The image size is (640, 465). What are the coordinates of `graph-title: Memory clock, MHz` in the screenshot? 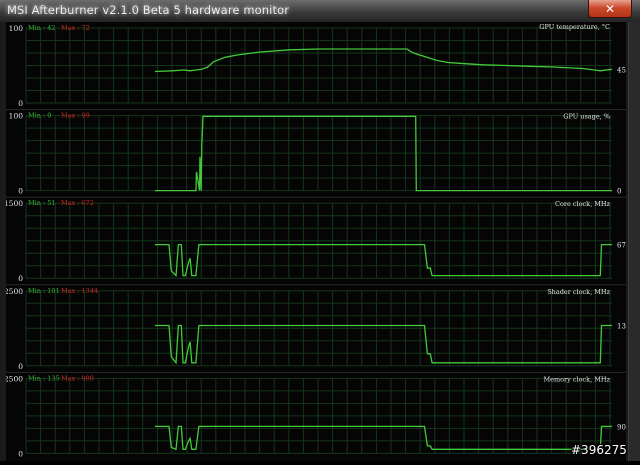 It's located at (576, 379).